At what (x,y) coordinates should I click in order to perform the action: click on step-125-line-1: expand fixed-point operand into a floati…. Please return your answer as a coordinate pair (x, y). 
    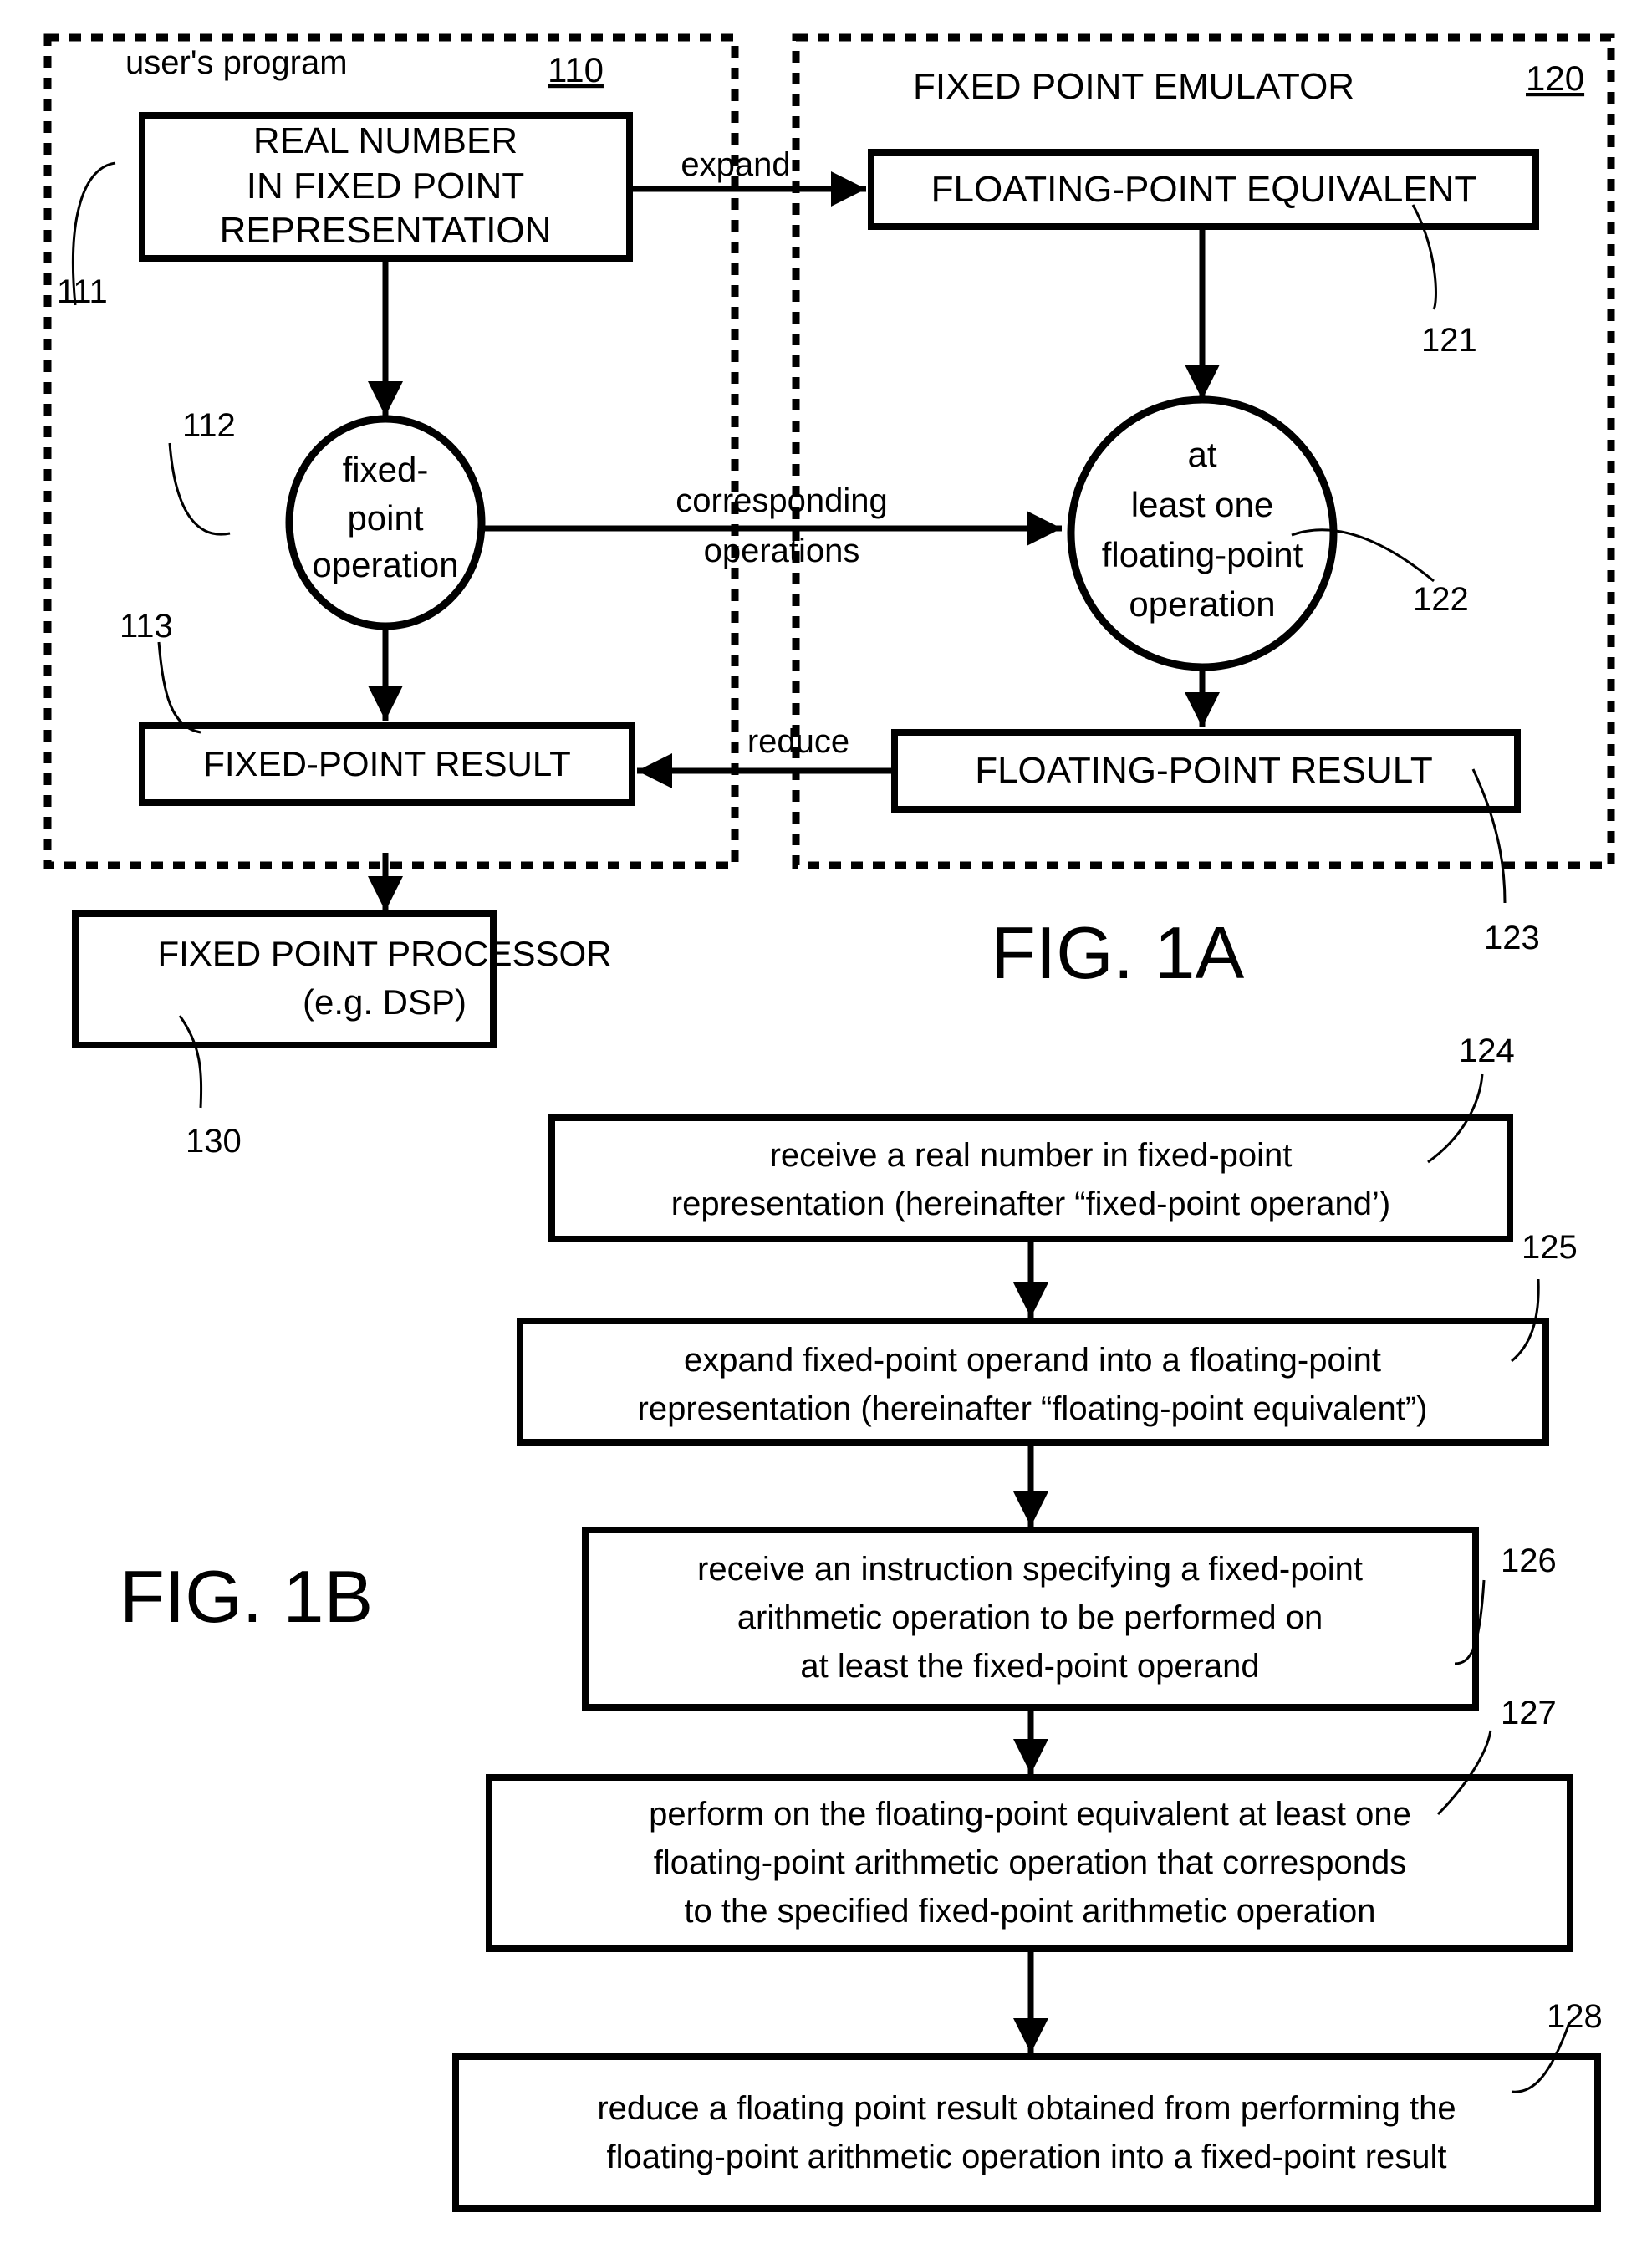
    Looking at the image, I should click on (1032, 1360).